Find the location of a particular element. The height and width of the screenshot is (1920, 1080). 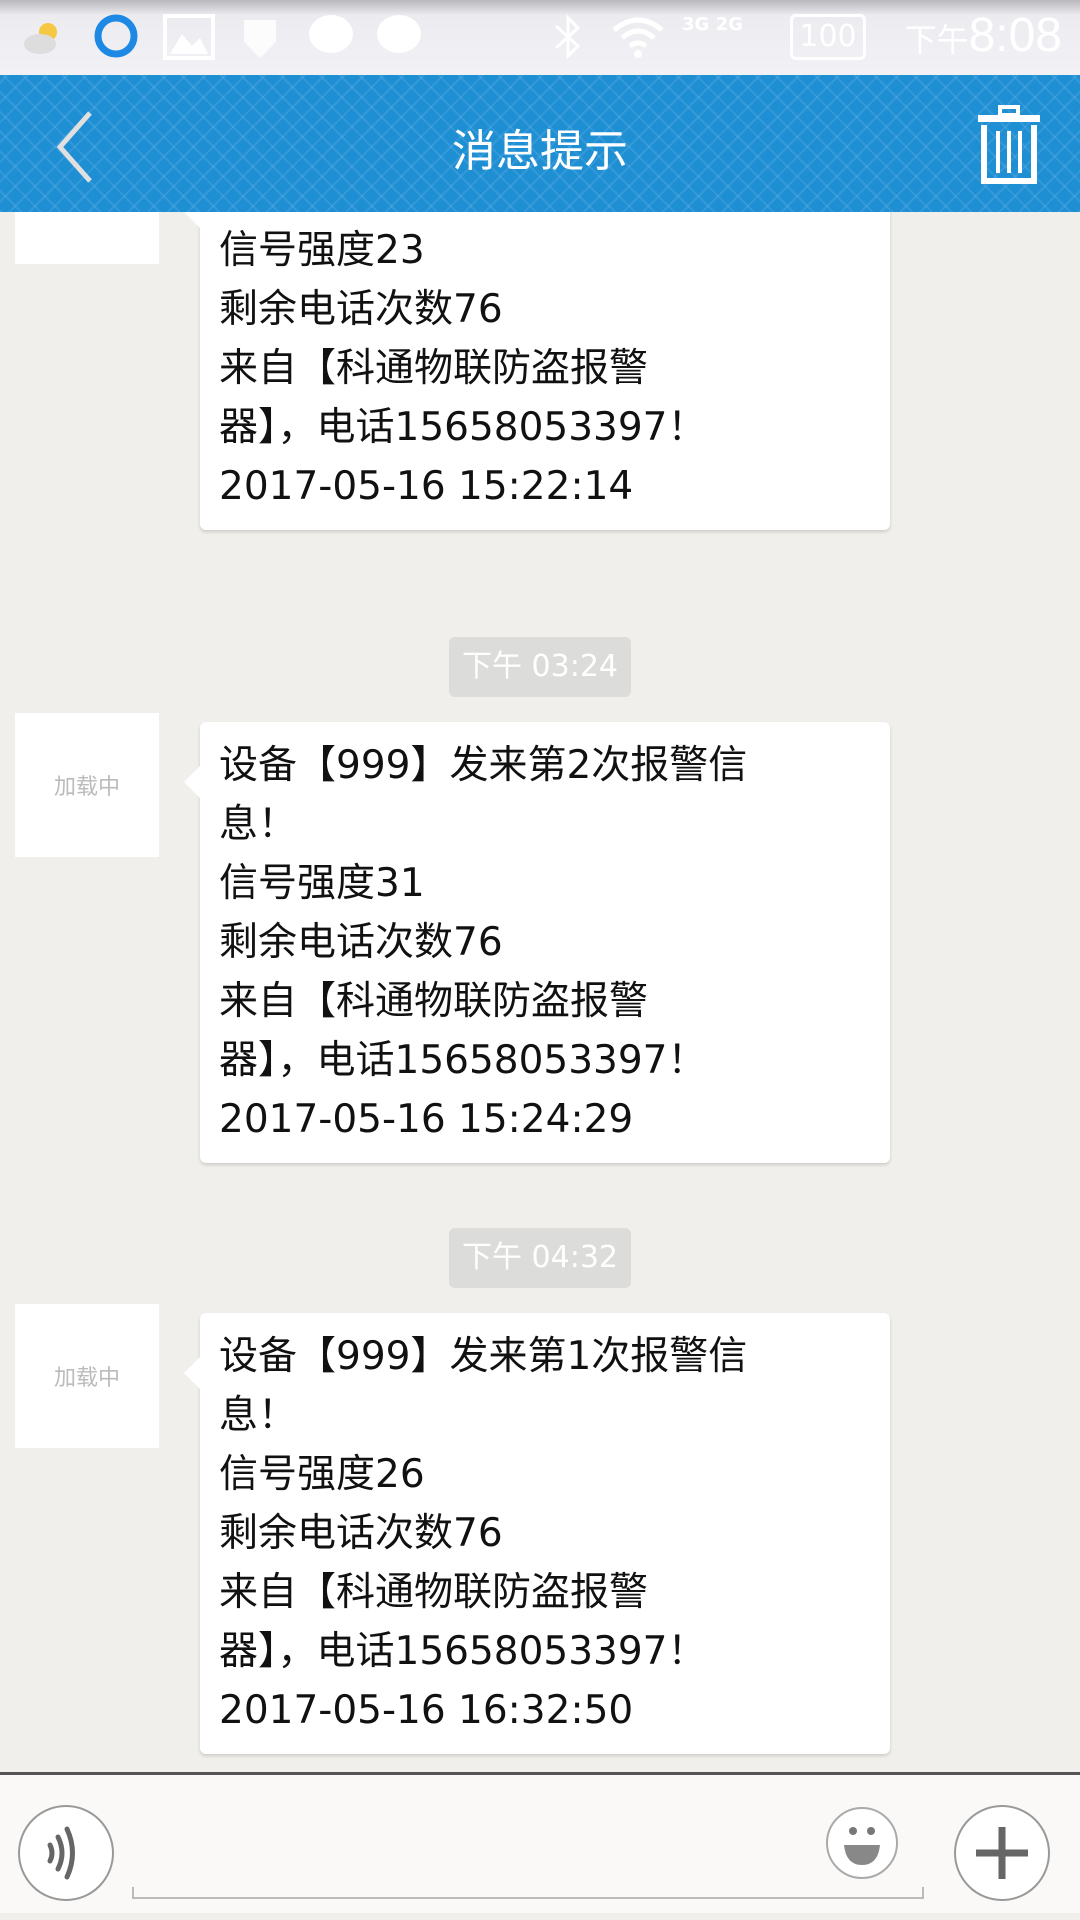

clock: 下午8:08 is located at coordinates (983, 35).